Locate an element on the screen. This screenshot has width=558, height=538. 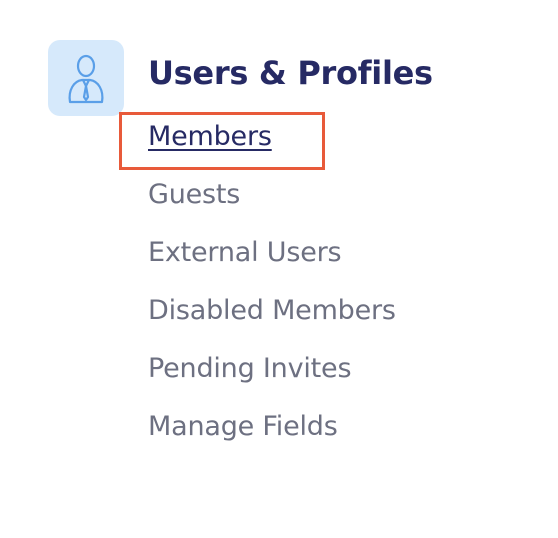
nav-item-guests: Guests is located at coordinates (272, 206).